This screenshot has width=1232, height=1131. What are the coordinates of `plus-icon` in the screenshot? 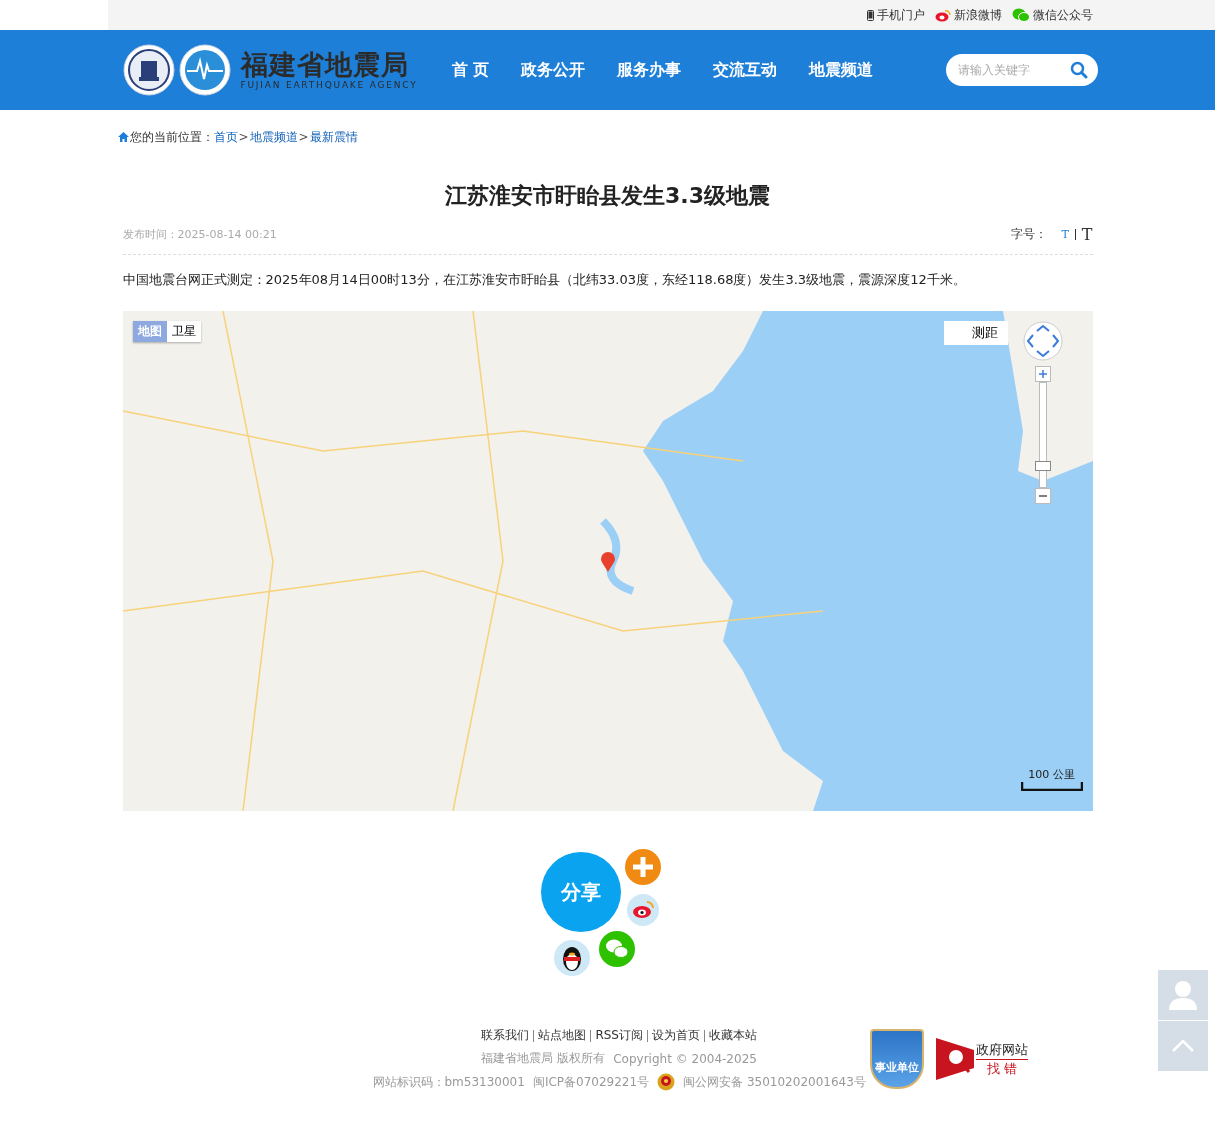 It's located at (642, 867).